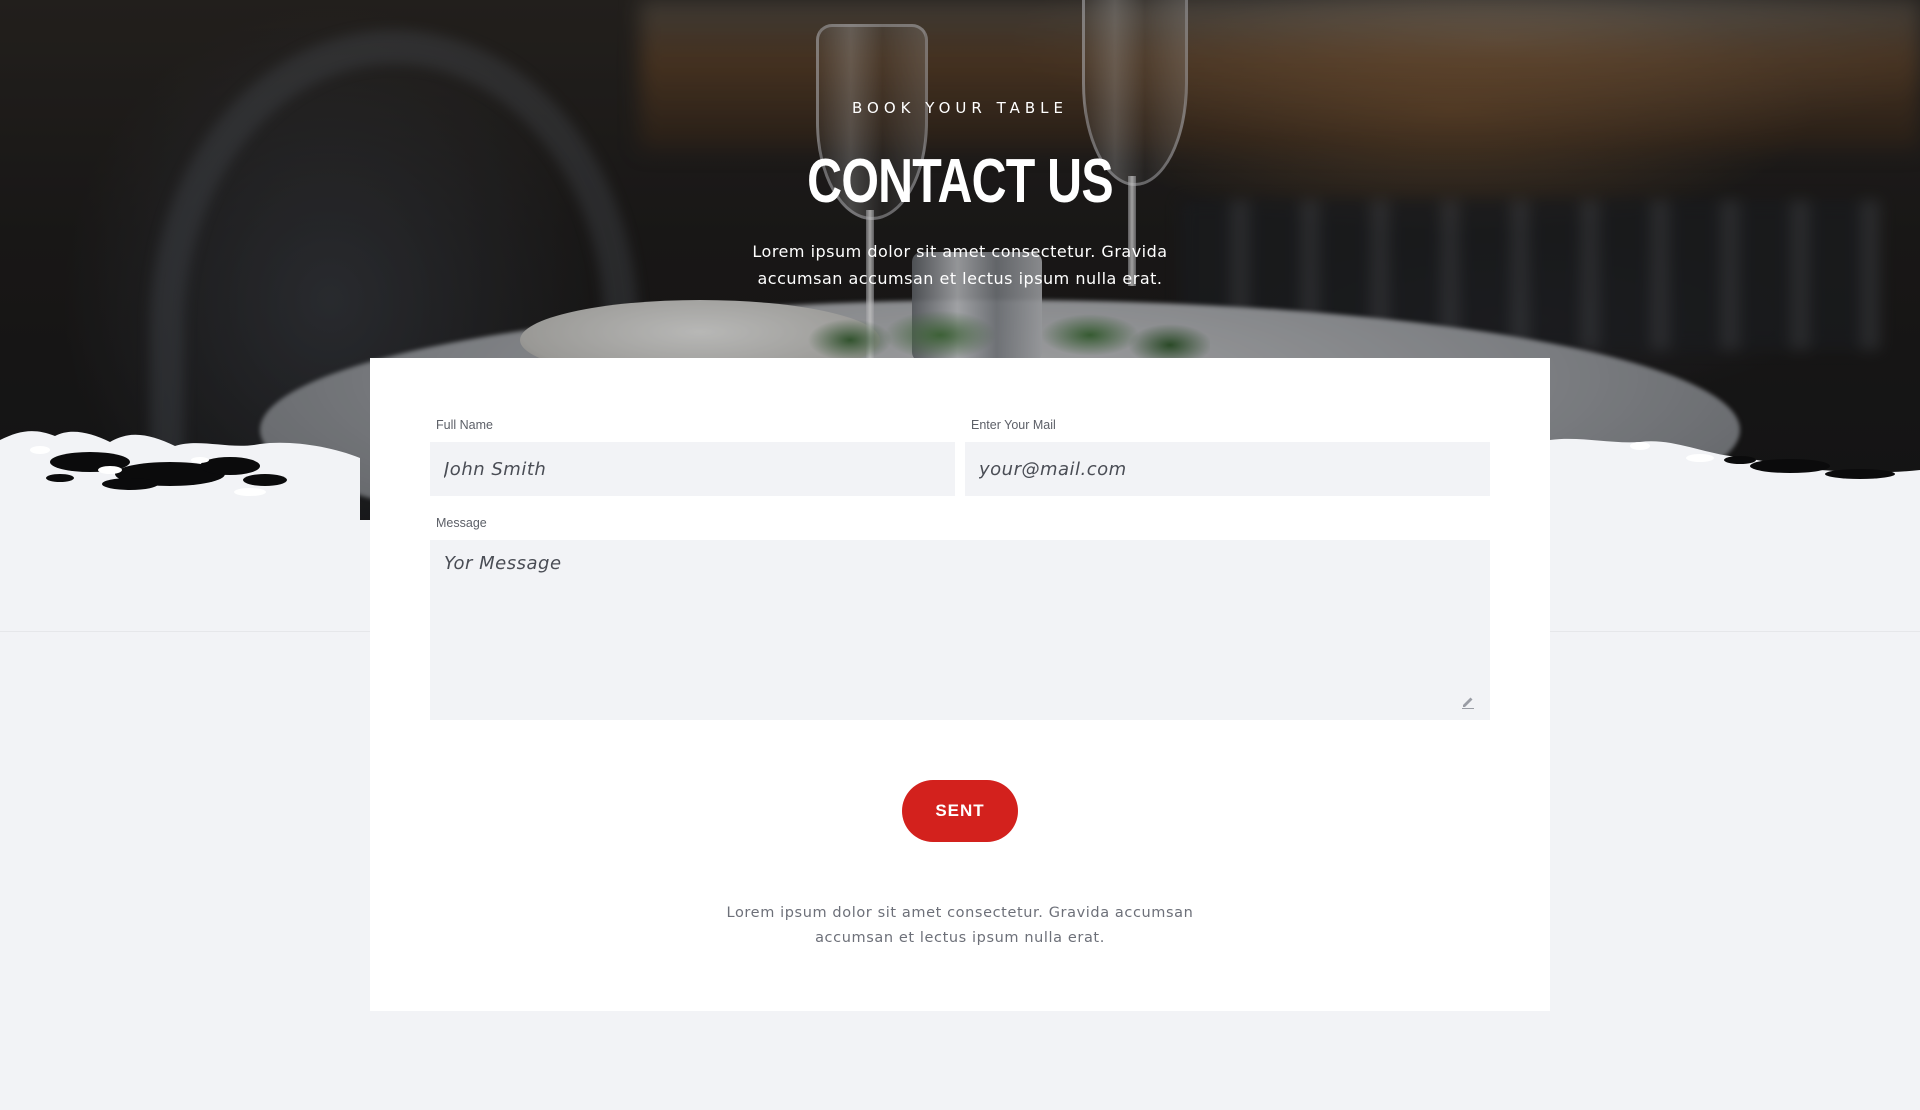 The width and height of the screenshot is (1920, 1110). What do you see at coordinates (461, 523) in the screenshot?
I see `message-label: Message` at bounding box center [461, 523].